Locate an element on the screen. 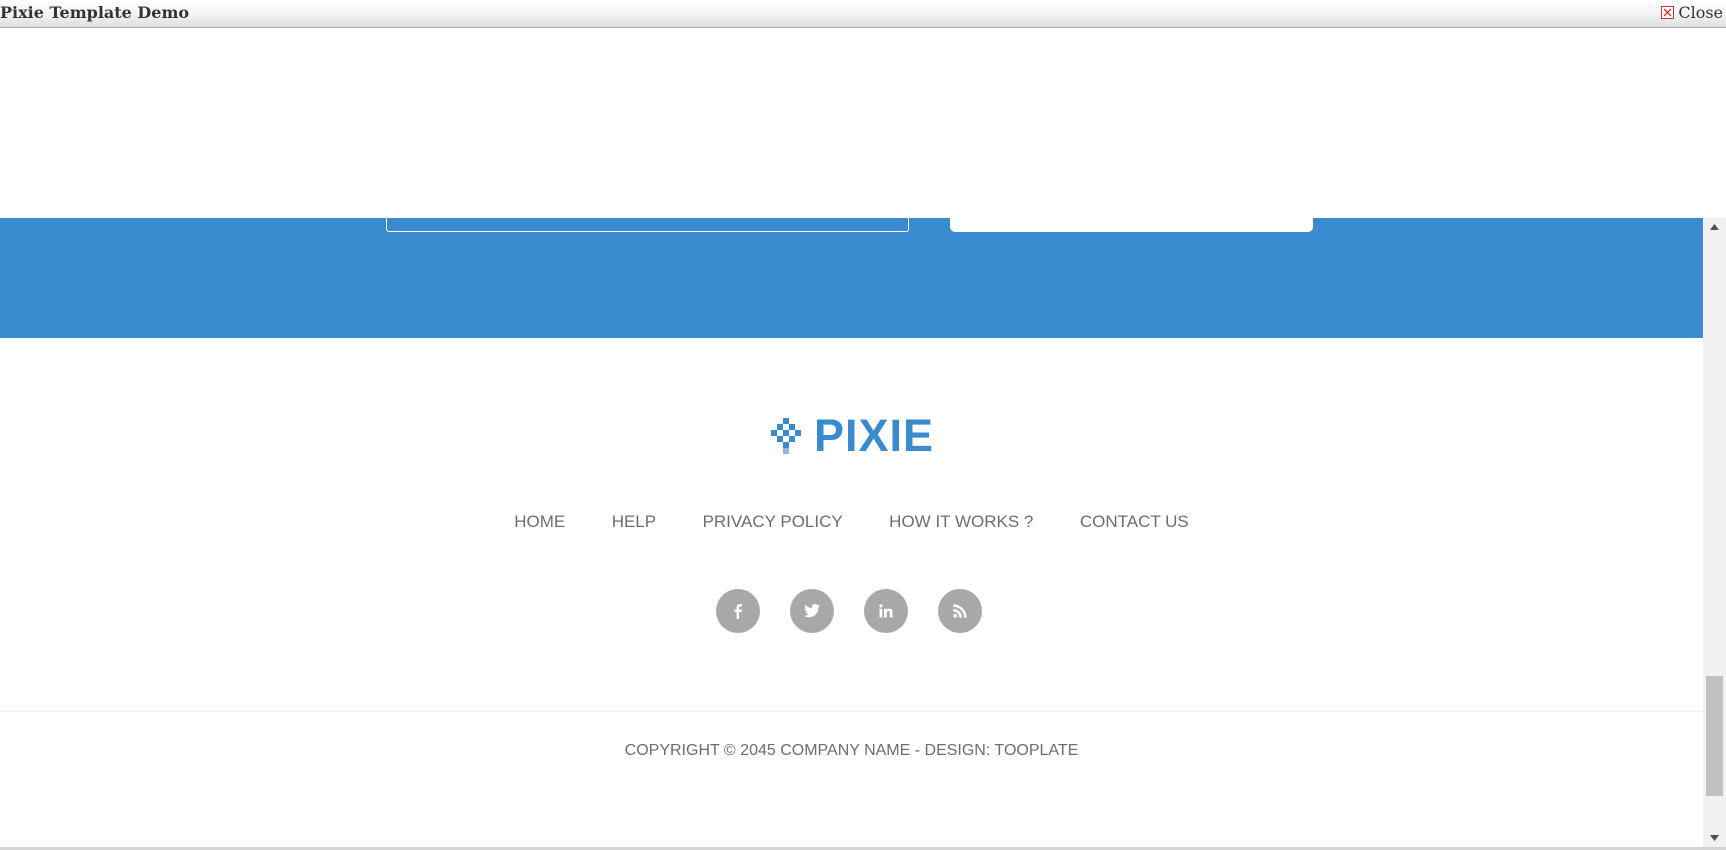  close-label: Close is located at coordinates (1700, 12).